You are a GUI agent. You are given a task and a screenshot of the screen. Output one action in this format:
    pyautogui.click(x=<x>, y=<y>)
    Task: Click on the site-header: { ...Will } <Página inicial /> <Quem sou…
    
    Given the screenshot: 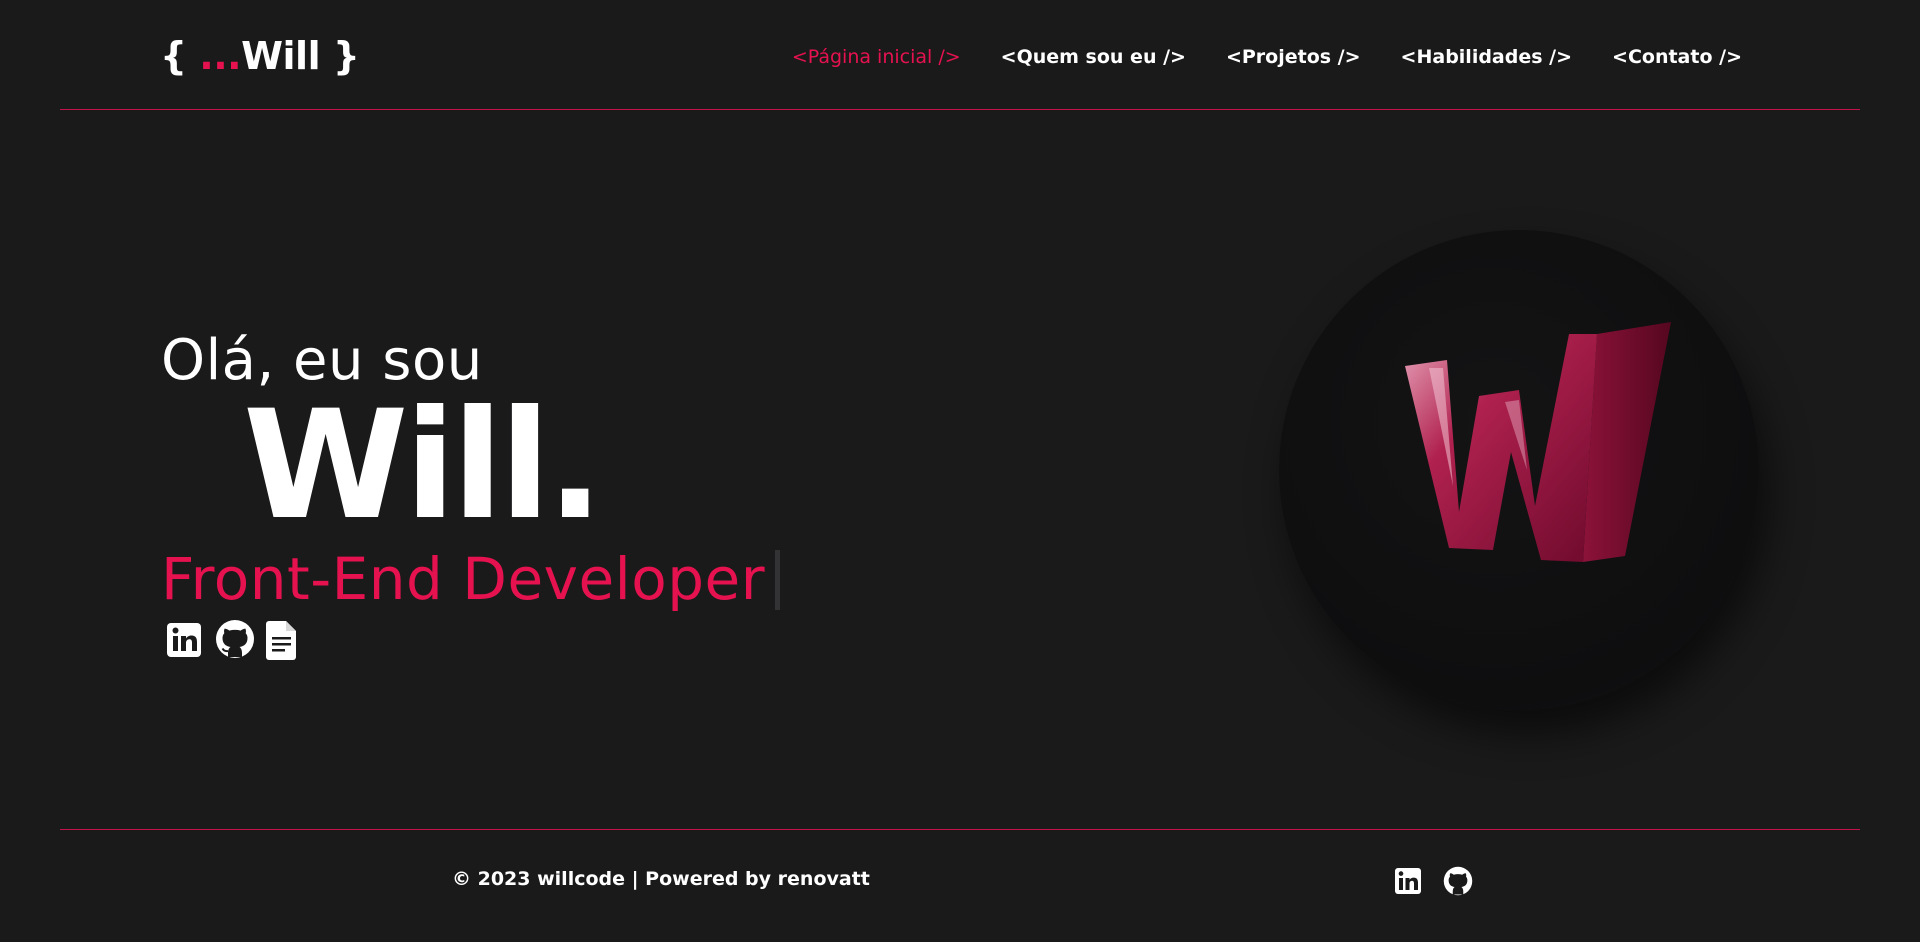 What is the action you would take?
    pyautogui.click(x=960, y=55)
    